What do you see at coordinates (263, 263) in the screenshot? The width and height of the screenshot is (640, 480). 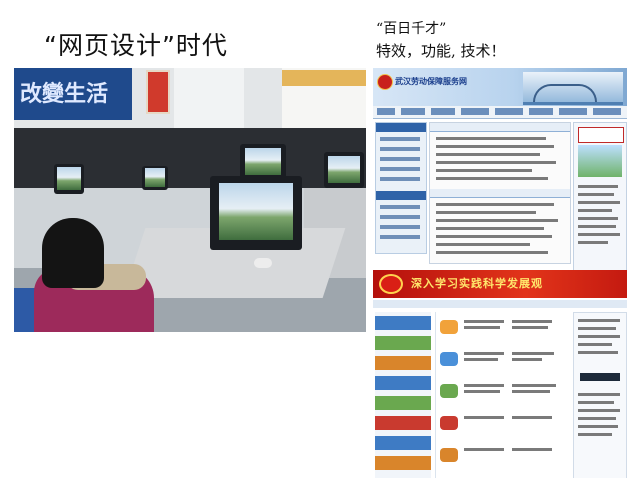 I see `photo-mouse` at bounding box center [263, 263].